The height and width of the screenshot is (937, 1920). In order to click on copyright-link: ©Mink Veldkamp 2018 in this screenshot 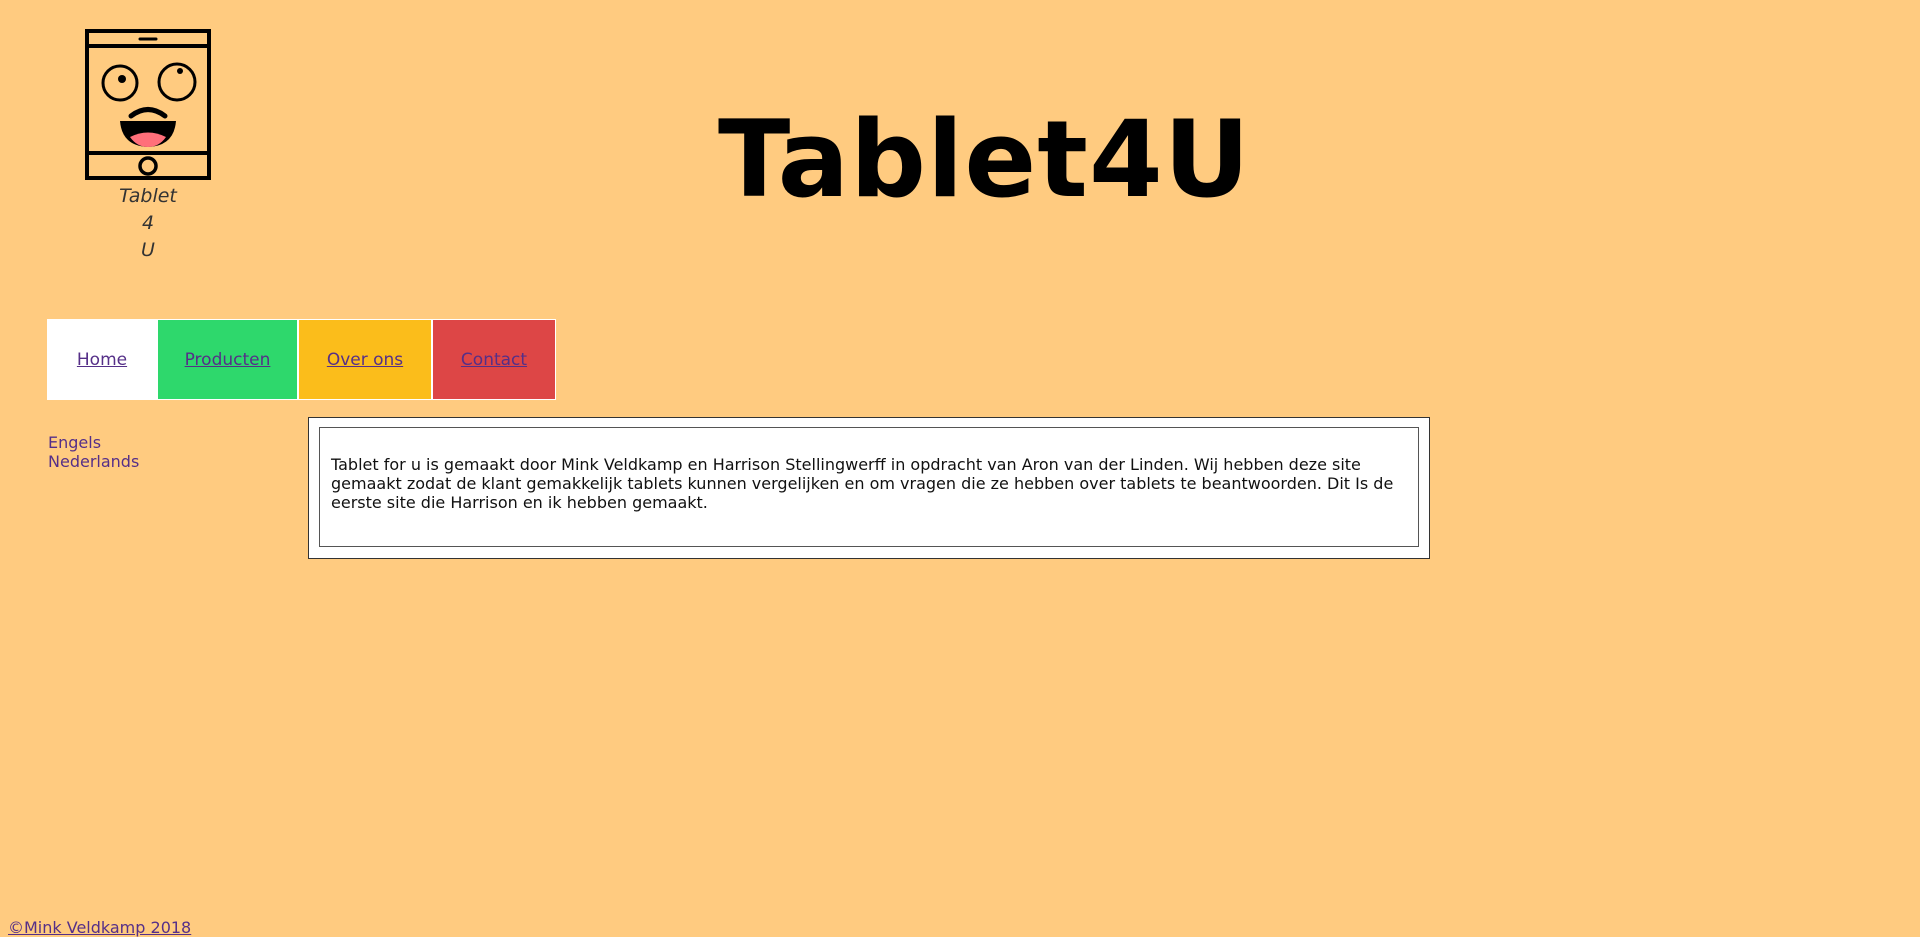, I will do `click(99, 927)`.